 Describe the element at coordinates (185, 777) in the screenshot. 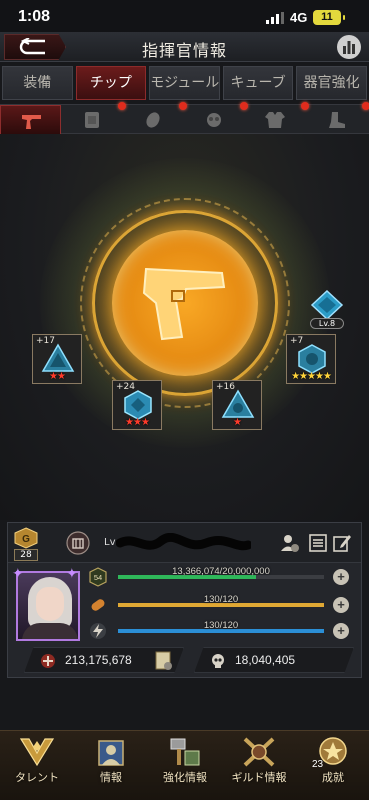

I see `nav-upgrade-label: 強化情報` at that location.